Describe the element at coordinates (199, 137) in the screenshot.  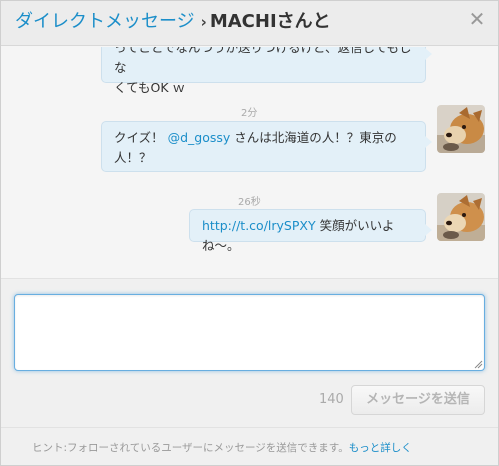
I see `user-mention-link: @d_gossy` at that location.